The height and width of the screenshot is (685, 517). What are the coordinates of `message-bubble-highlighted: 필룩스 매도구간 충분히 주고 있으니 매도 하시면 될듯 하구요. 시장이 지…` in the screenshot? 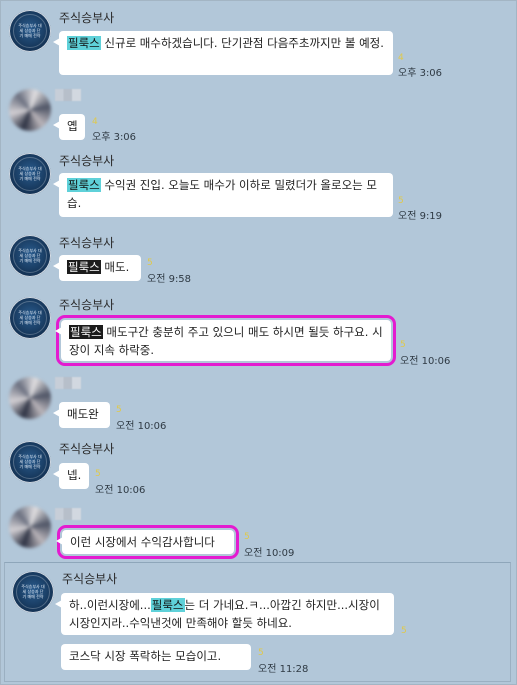 It's located at (225, 340).